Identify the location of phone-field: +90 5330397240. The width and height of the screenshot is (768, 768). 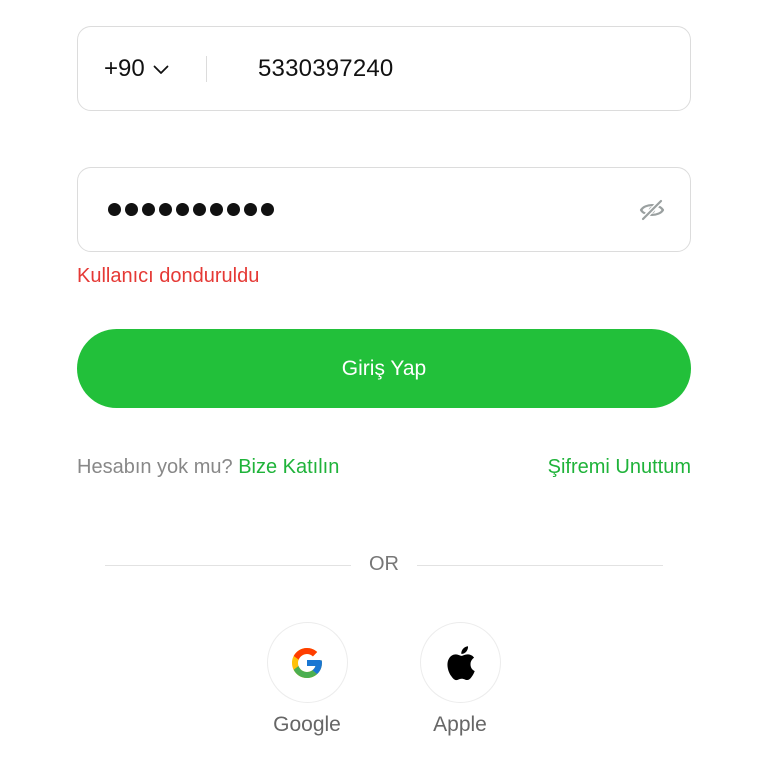
(384, 68).